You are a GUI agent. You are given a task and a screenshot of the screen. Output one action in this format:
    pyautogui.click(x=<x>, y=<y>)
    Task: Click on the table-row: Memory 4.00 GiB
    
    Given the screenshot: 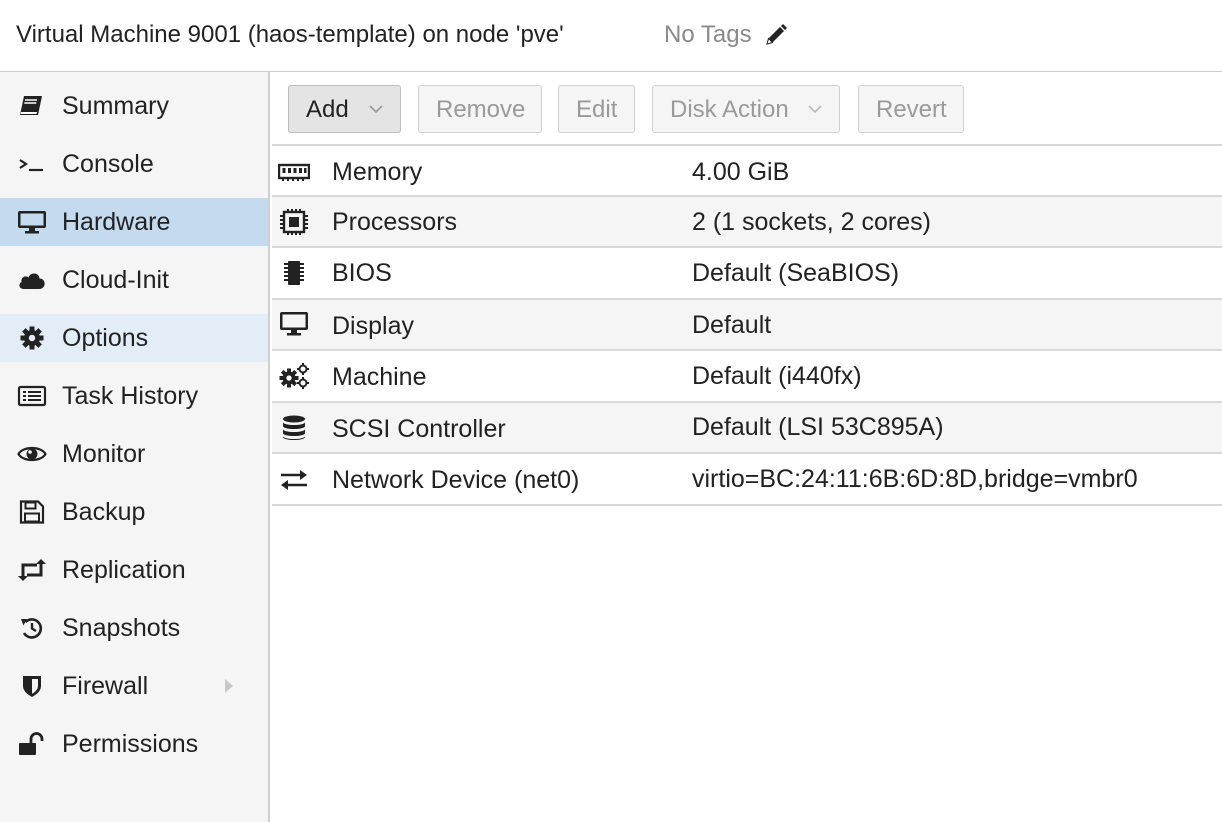 What is the action you would take?
    pyautogui.click(x=747, y=171)
    